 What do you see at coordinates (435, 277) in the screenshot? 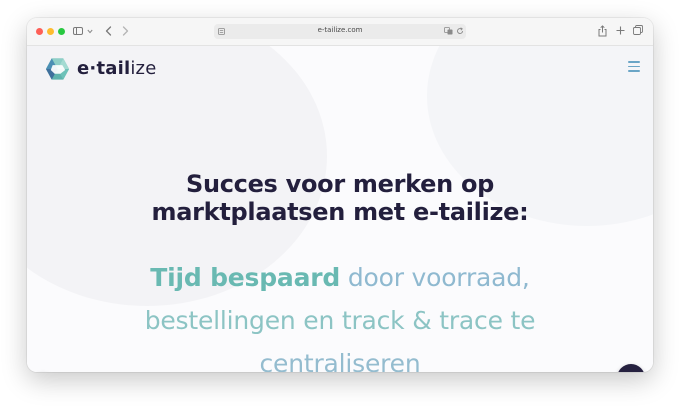
I see `hero-sub-part-1: door voorraad,` at bounding box center [435, 277].